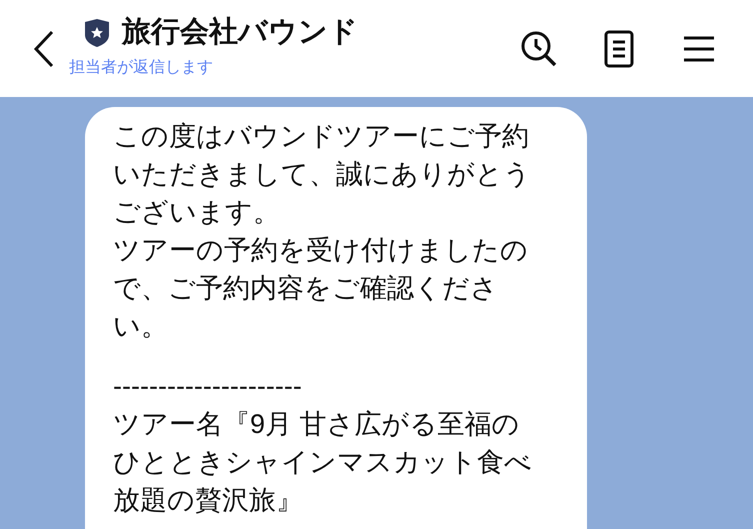 The height and width of the screenshot is (529, 753). Describe the element at coordinates (539, 49) in the screenshot. I see `search-clock-icon` at that location.